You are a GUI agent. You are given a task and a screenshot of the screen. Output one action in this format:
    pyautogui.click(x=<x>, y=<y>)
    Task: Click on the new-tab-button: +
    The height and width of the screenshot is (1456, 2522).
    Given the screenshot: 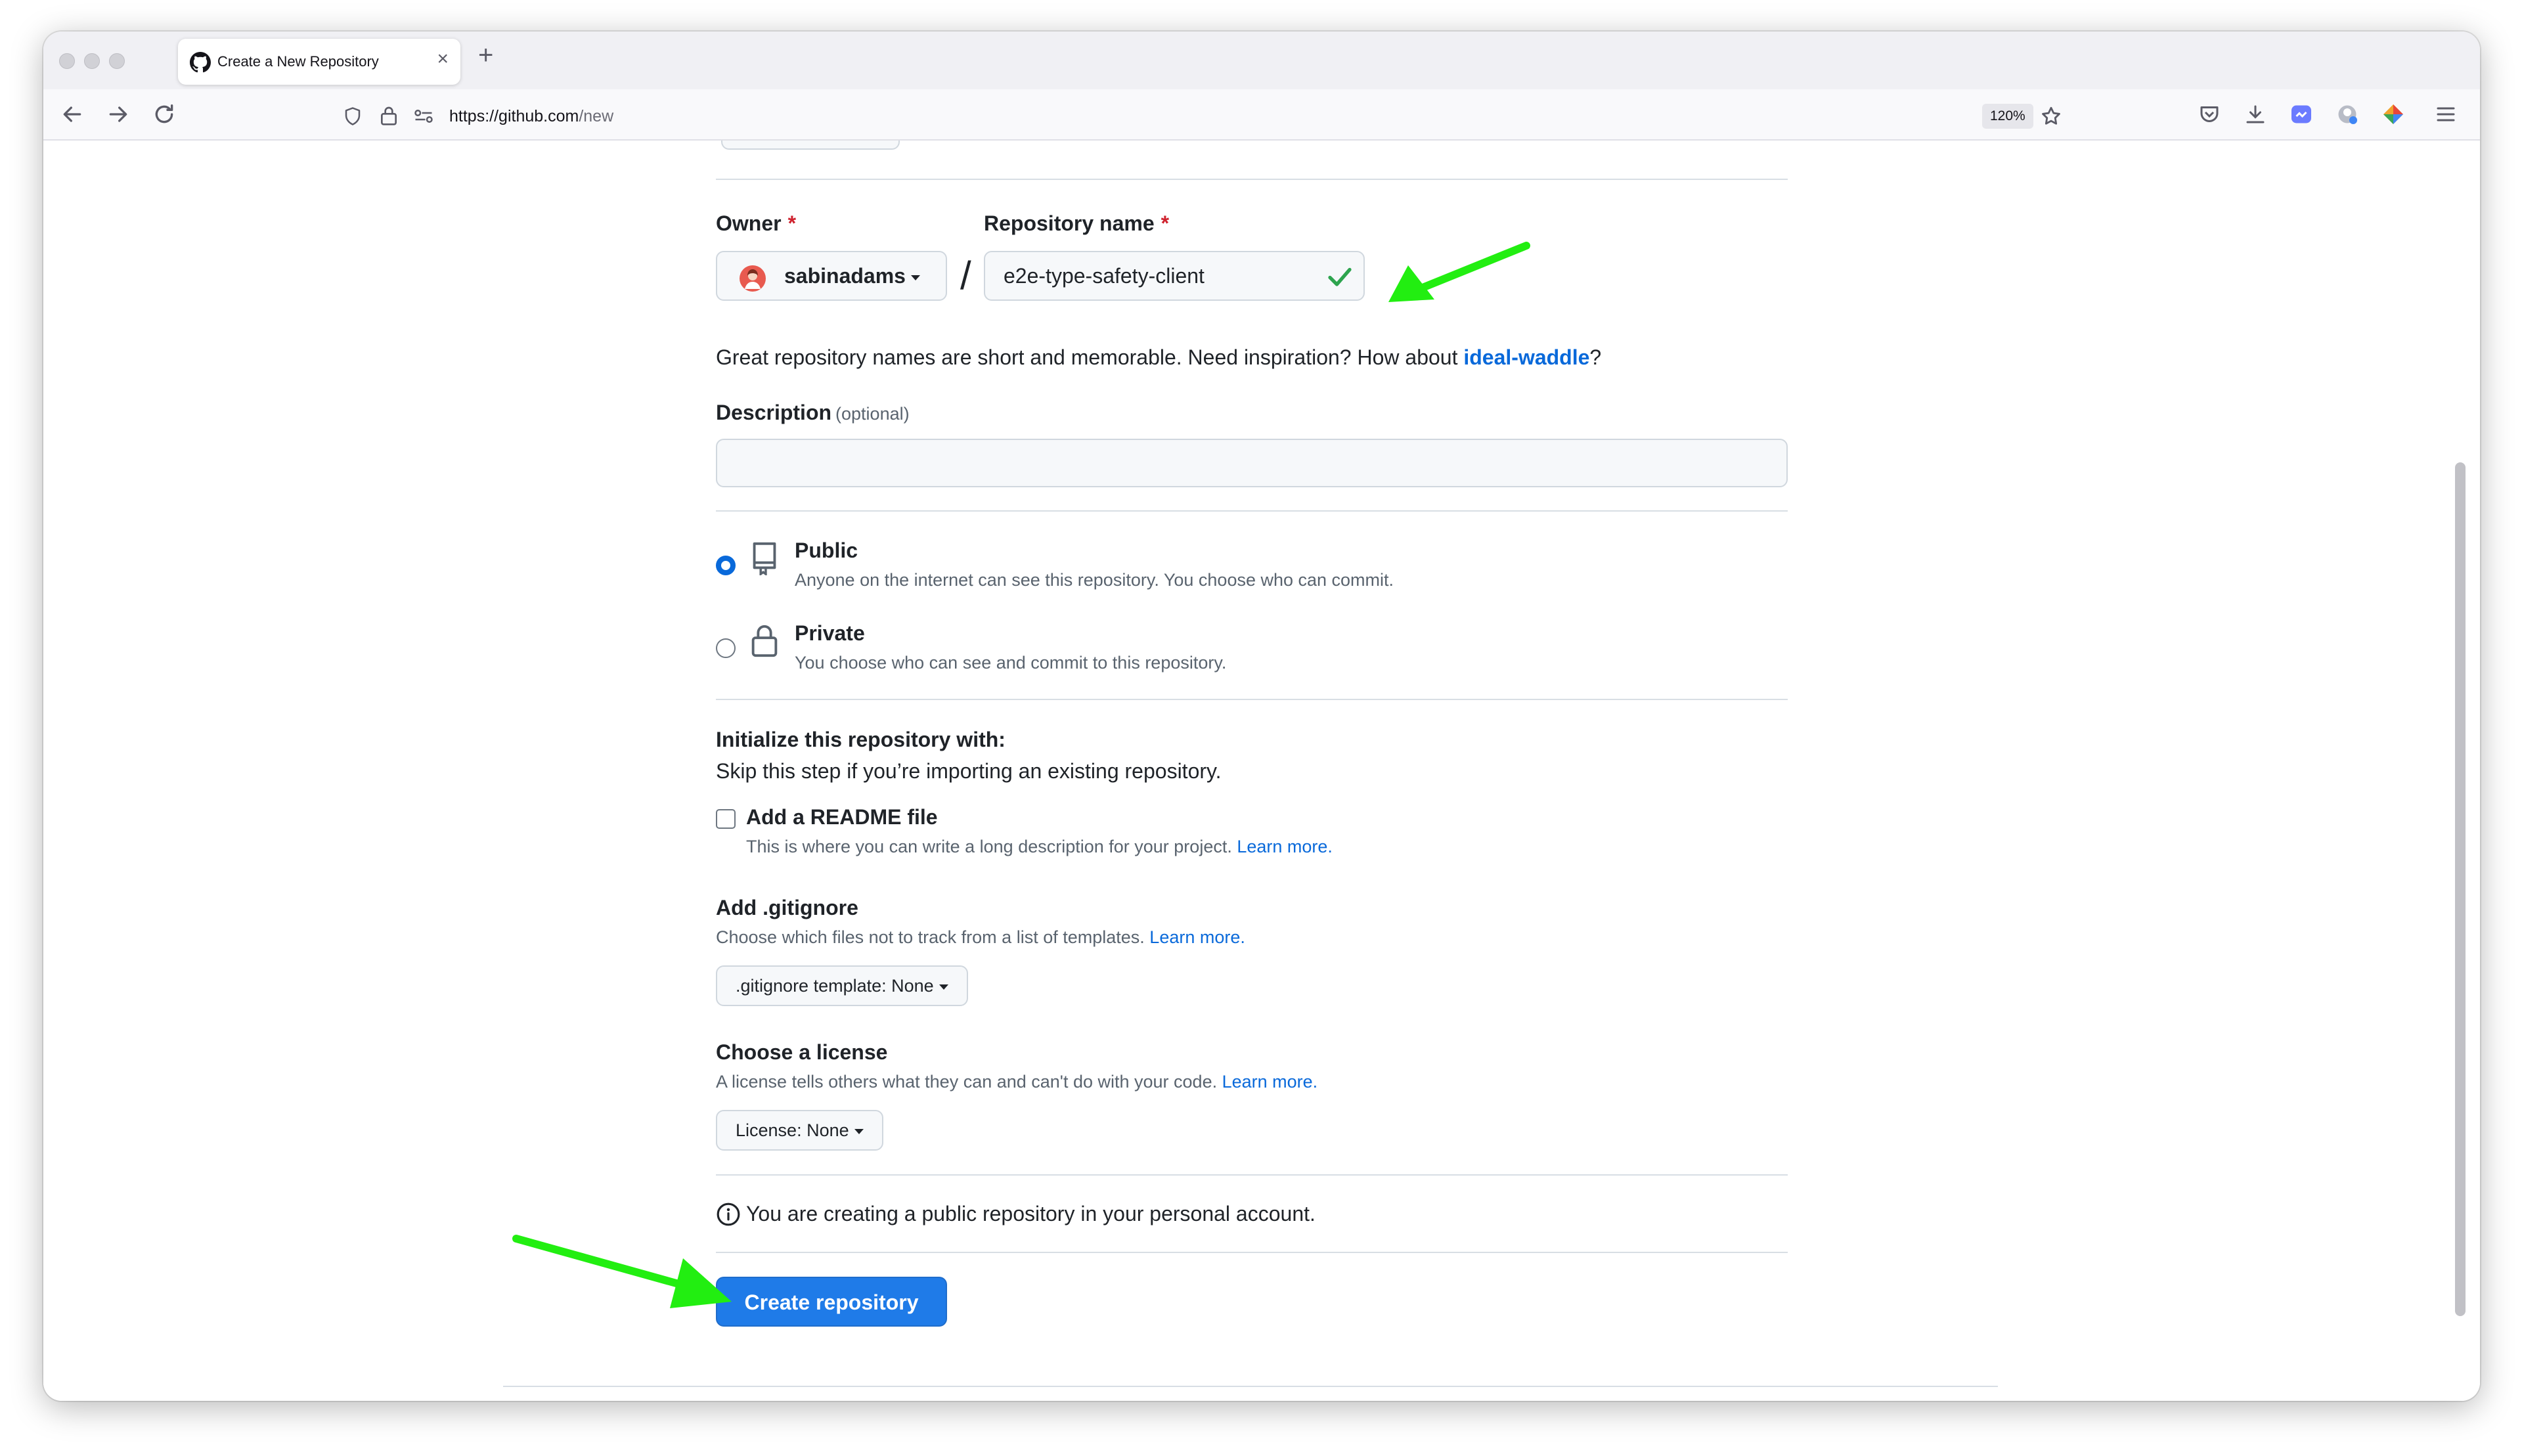 What is the action you would take?
    pyautogui.click(x=485, y=55)
    